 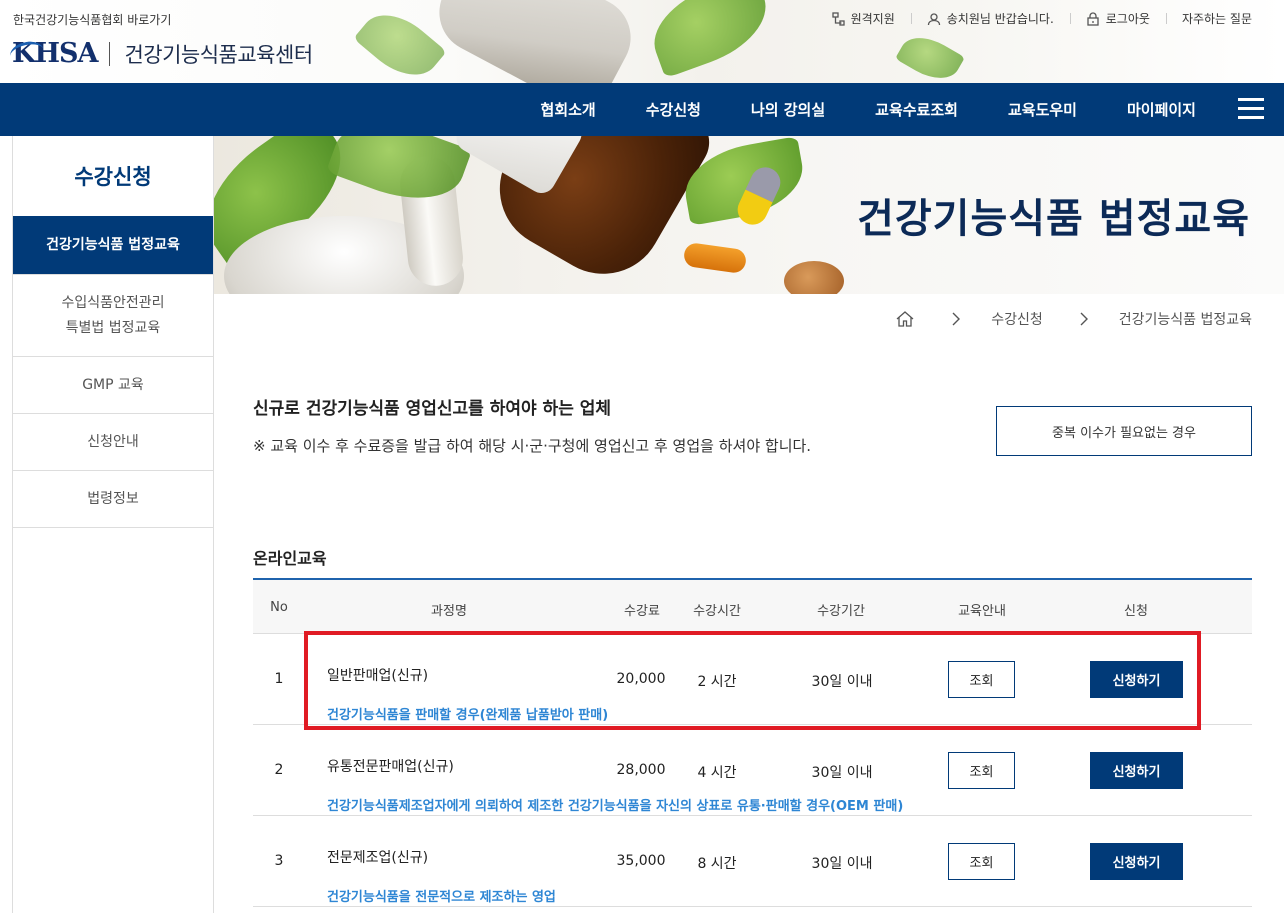 What do you see at coordinates (641, 861) in the screenshot?
I see `course-fee: 35,000` at bounding box center [641, 861].